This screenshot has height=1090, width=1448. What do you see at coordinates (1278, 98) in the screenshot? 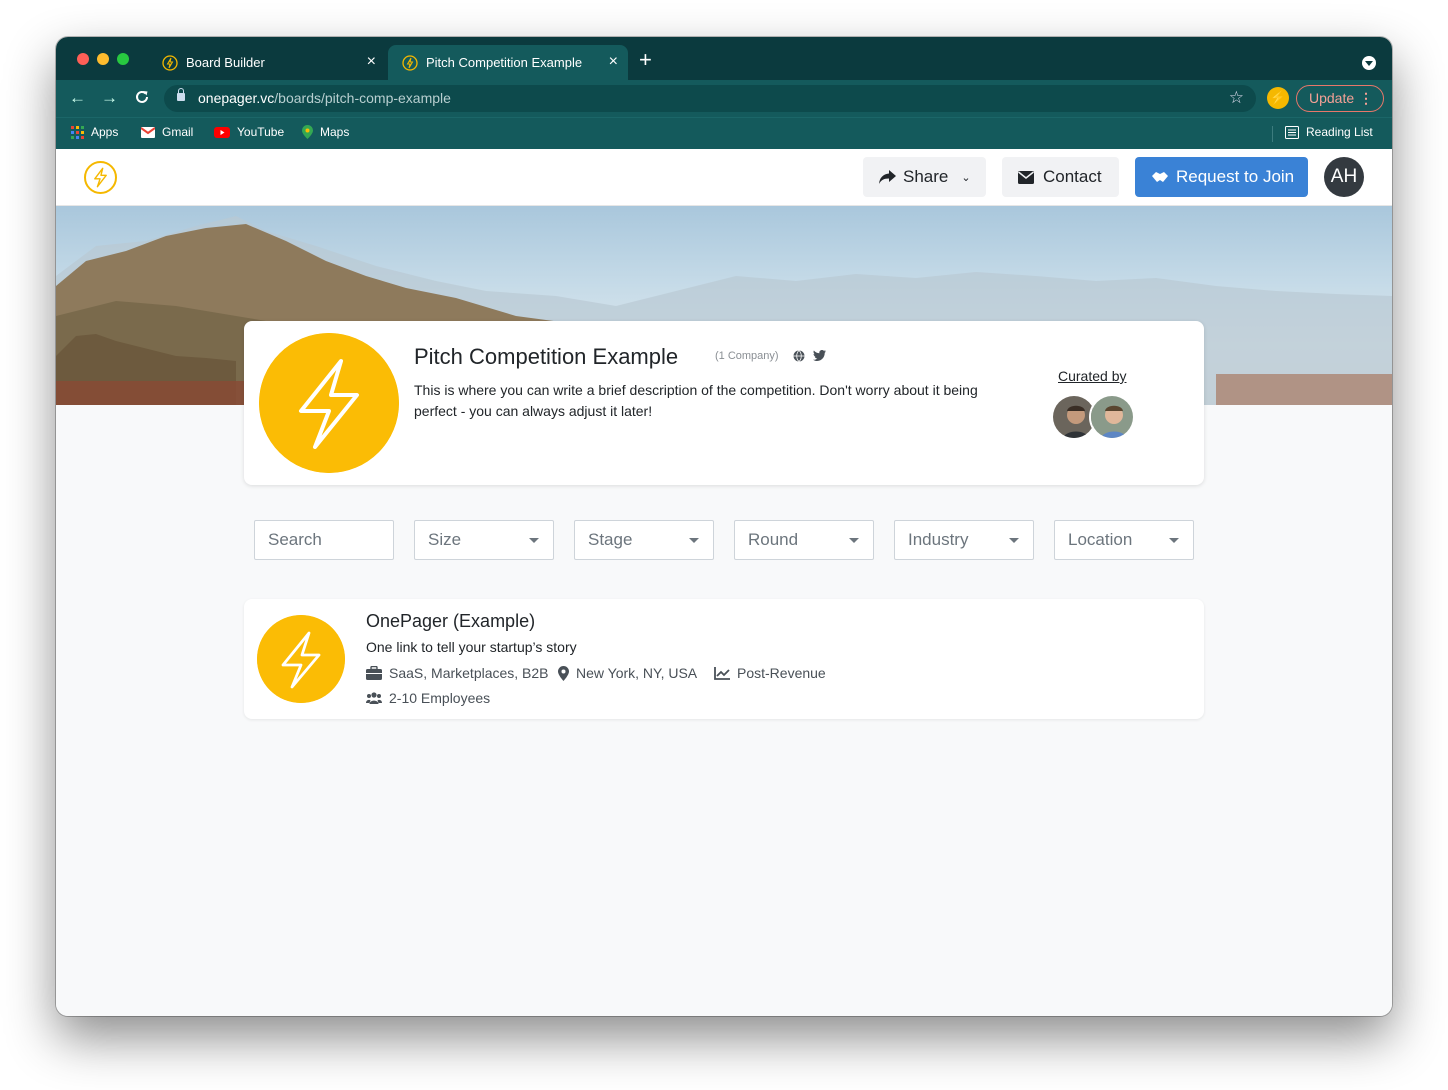
I see `onepager-extension-icon: ⚡` at bounding box center [1278, 98].